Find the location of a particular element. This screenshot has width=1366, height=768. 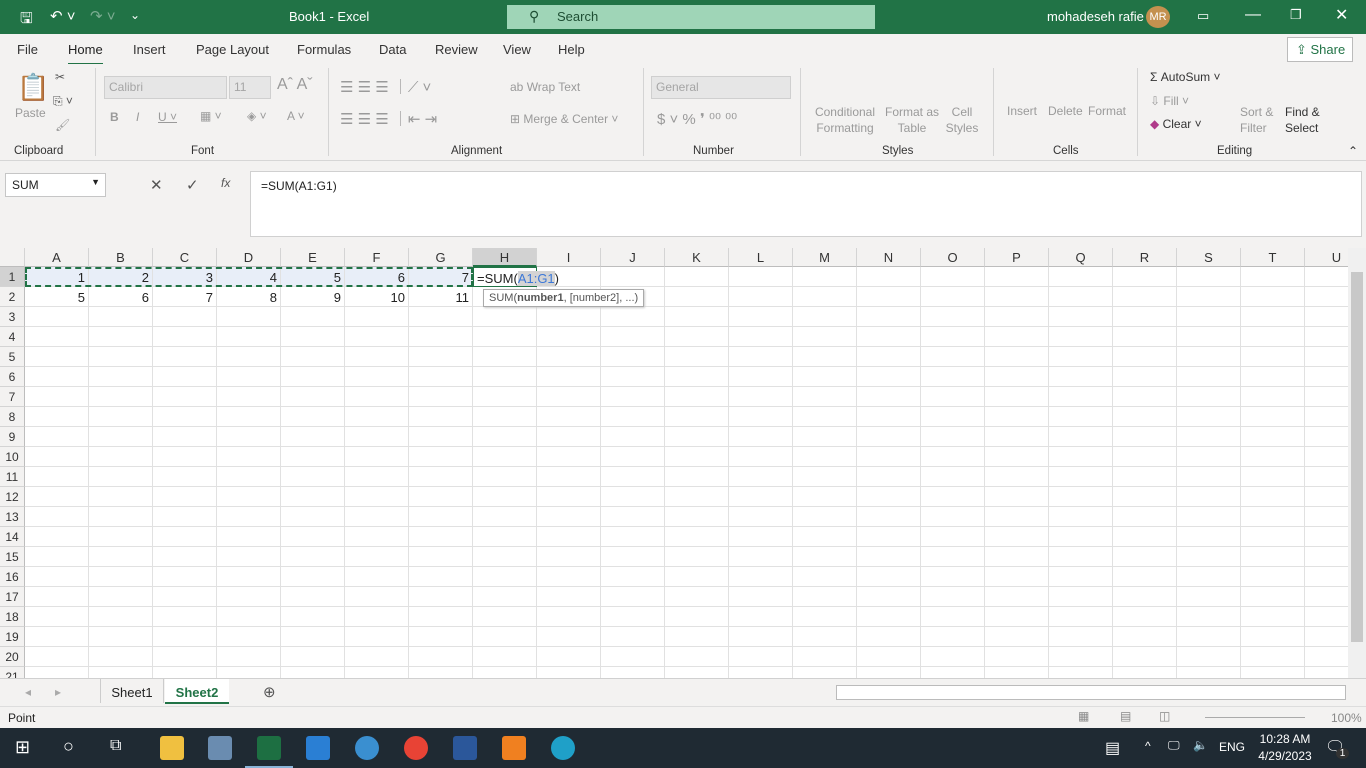

cell-C2: 7 is located at coordinates (185, 297).